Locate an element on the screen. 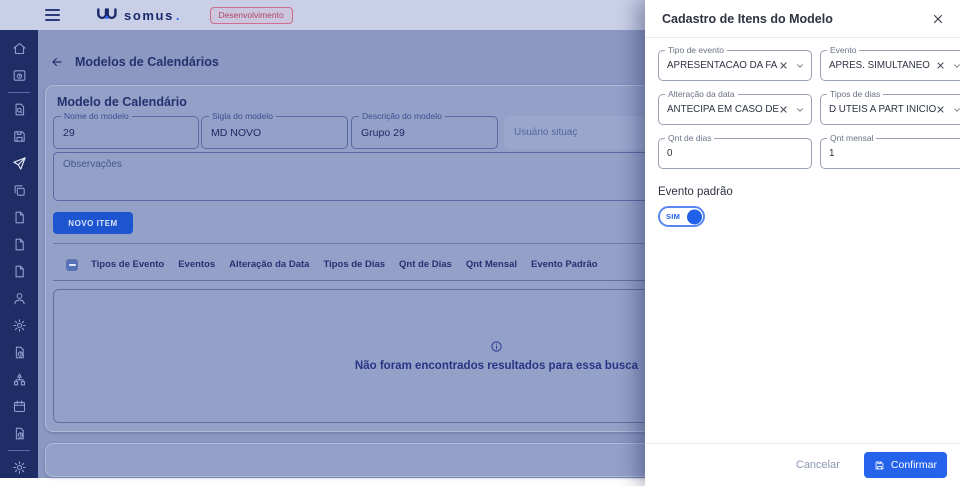 The width and height of the screenshot is (960, 486). calendar-icon is located at coordinates (19, 406).